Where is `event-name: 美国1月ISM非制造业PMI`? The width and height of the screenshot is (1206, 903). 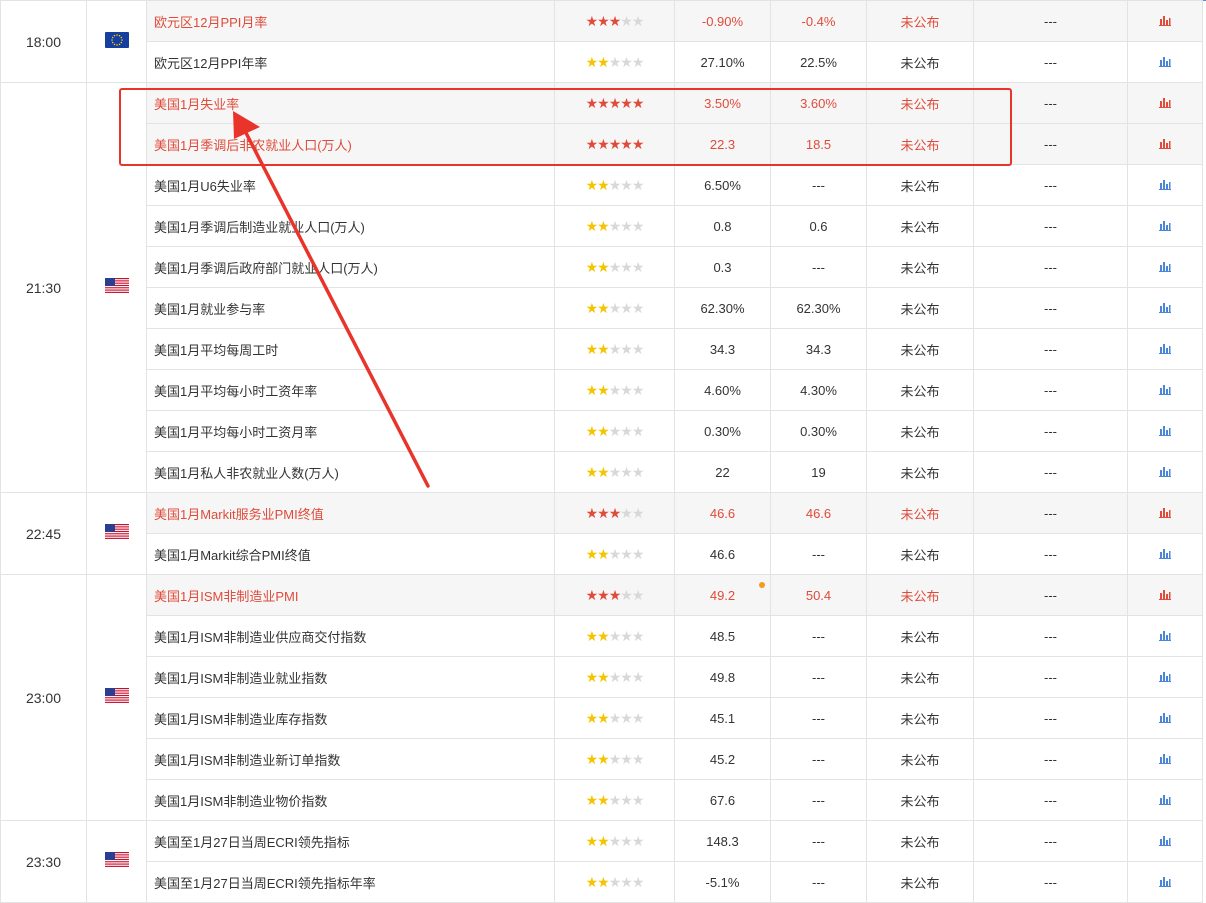 event-name: 美国1月ISM非制造业PMI is located at coordinates (350, 595).